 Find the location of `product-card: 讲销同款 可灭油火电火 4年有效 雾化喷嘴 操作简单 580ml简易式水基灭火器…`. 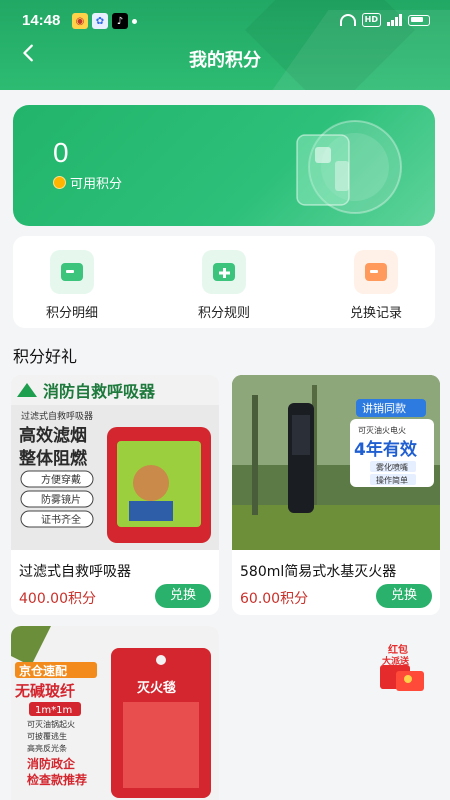

product-card: 讲销同款 可灭油火电火 4年有效 雾化喷嘴 操作简单 580ml简易式水基灭火器… is located at coordinates (336, 495).